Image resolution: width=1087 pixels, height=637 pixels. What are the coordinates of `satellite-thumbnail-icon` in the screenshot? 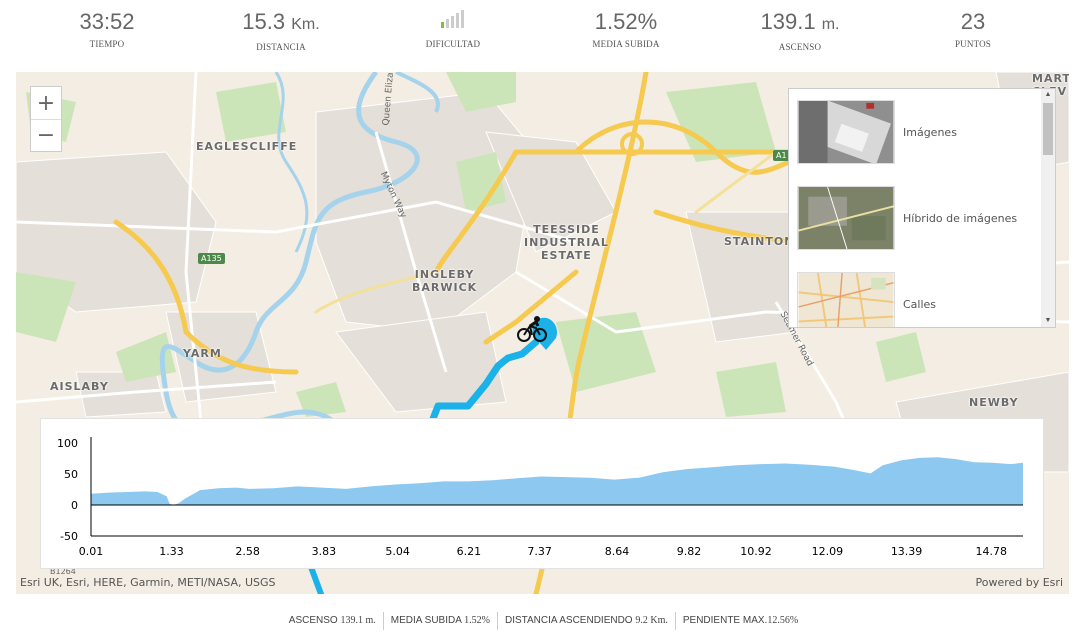 It's located at (846, 132).